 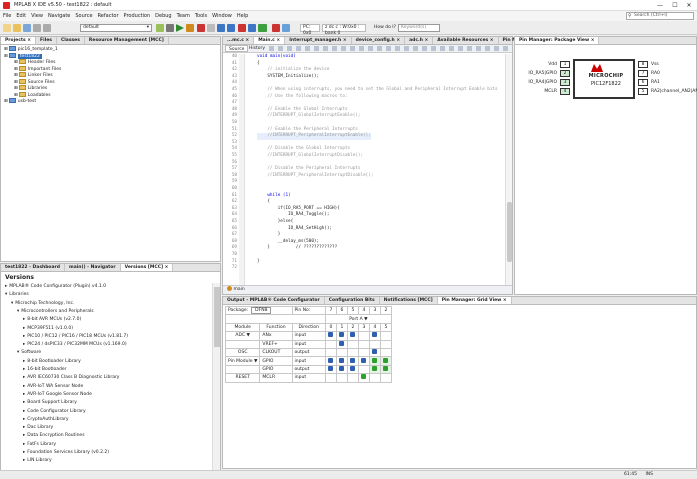 What do you see at coordinates (308, 116) in the screenshot?
I see `code-line: //INTERRUPT_GlobalInterruptEnable();` at bounding box center [308, 116].